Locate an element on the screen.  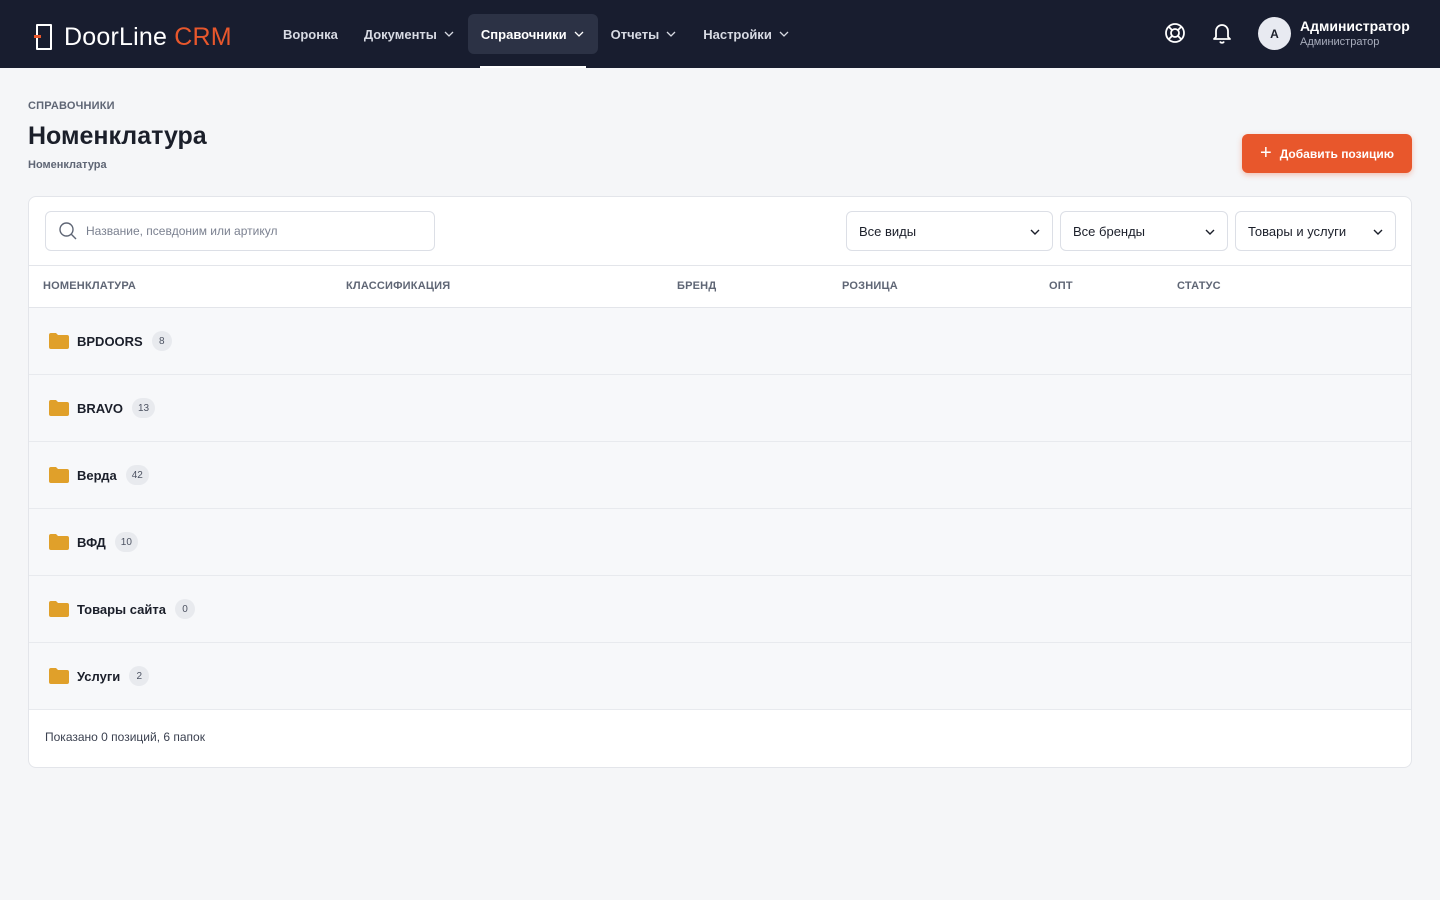
search-icon is located at coordinates (68, 231).